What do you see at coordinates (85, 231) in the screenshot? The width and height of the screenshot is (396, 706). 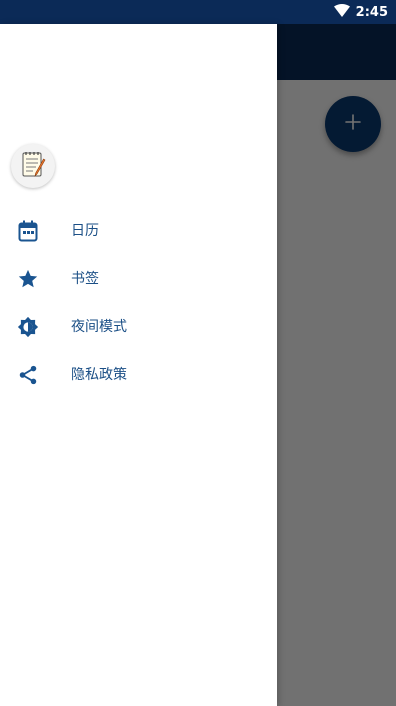 I see `drawer-item-label: 日历` at bounding box center [85, 231].